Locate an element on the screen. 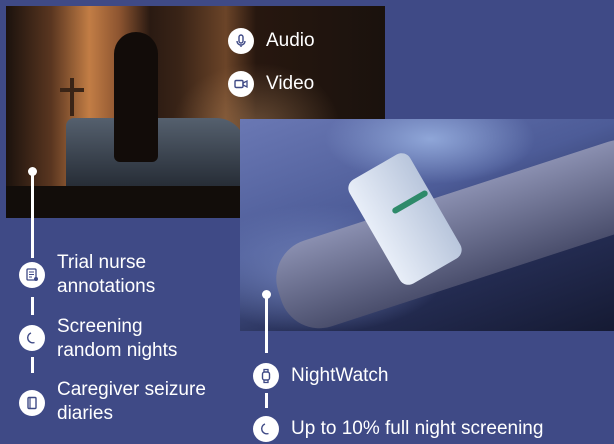 This screenshot has width=614, height=444. list-item-night-screening: Up to 10% full night screening is located at coordinates (398, 429).